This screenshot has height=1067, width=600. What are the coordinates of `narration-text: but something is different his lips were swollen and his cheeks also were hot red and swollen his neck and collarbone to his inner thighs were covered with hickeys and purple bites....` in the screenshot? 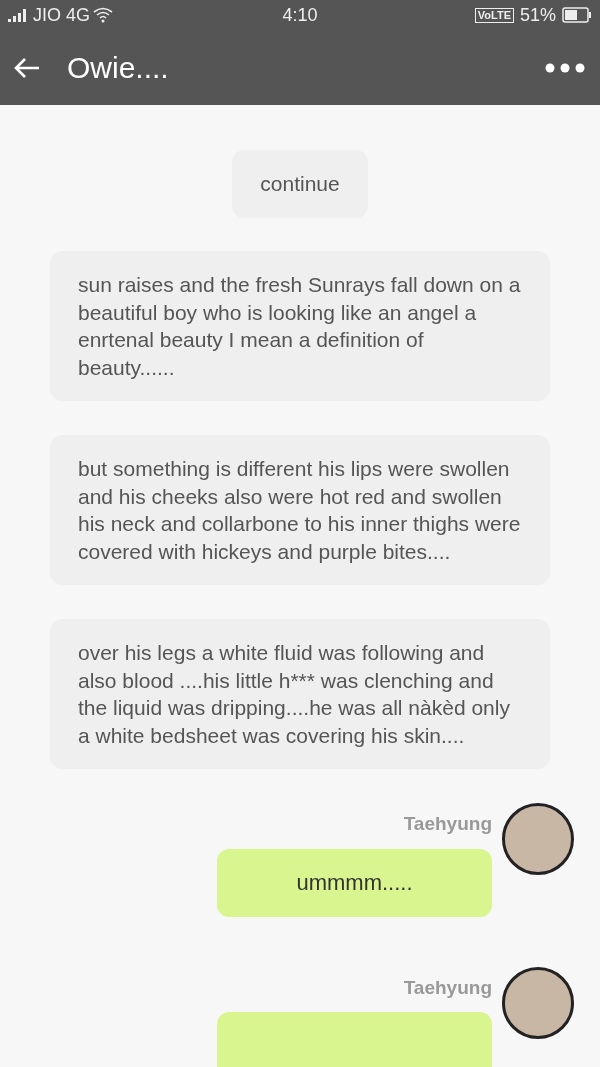 It's located at (300, 510).